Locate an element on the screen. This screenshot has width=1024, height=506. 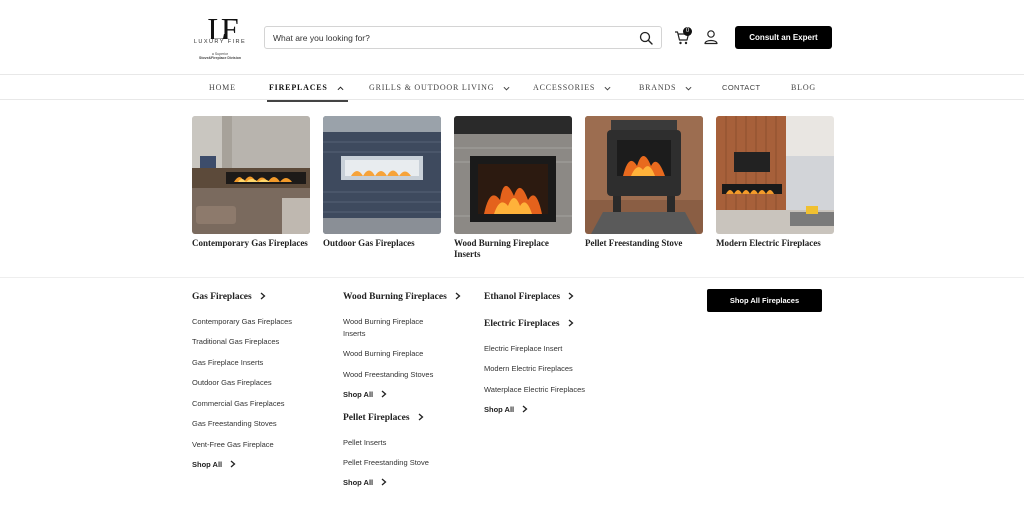
link-traditional-gas-fireplaces: Traditional Gas Fireplaces is located at coordinates (235, 342).